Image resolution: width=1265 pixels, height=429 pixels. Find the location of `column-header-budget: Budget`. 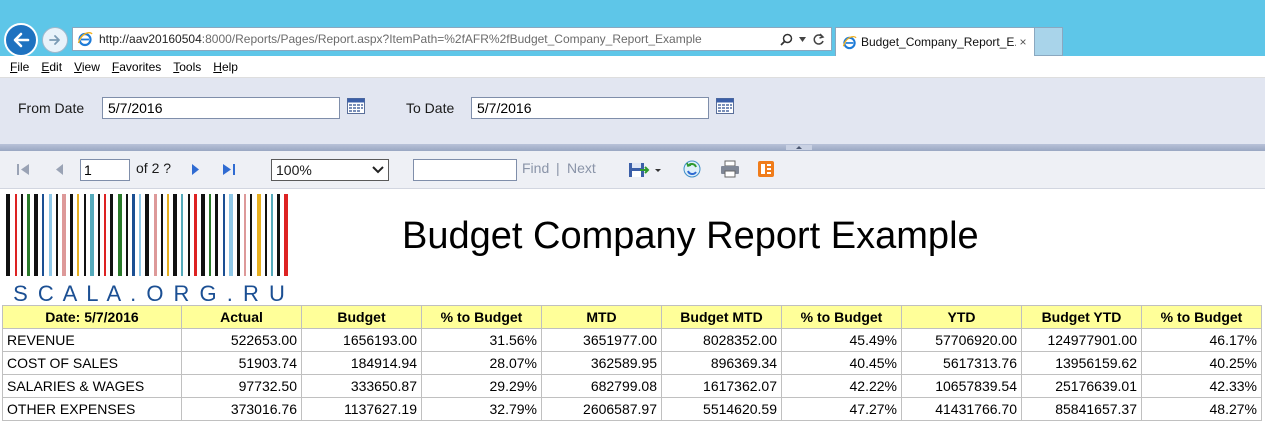

column-header-budget: Budget is located at coordinates (361, 317).